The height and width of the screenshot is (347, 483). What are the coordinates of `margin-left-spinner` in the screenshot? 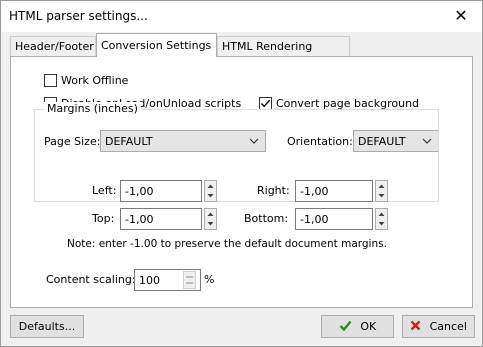 It's located at (210, 191).